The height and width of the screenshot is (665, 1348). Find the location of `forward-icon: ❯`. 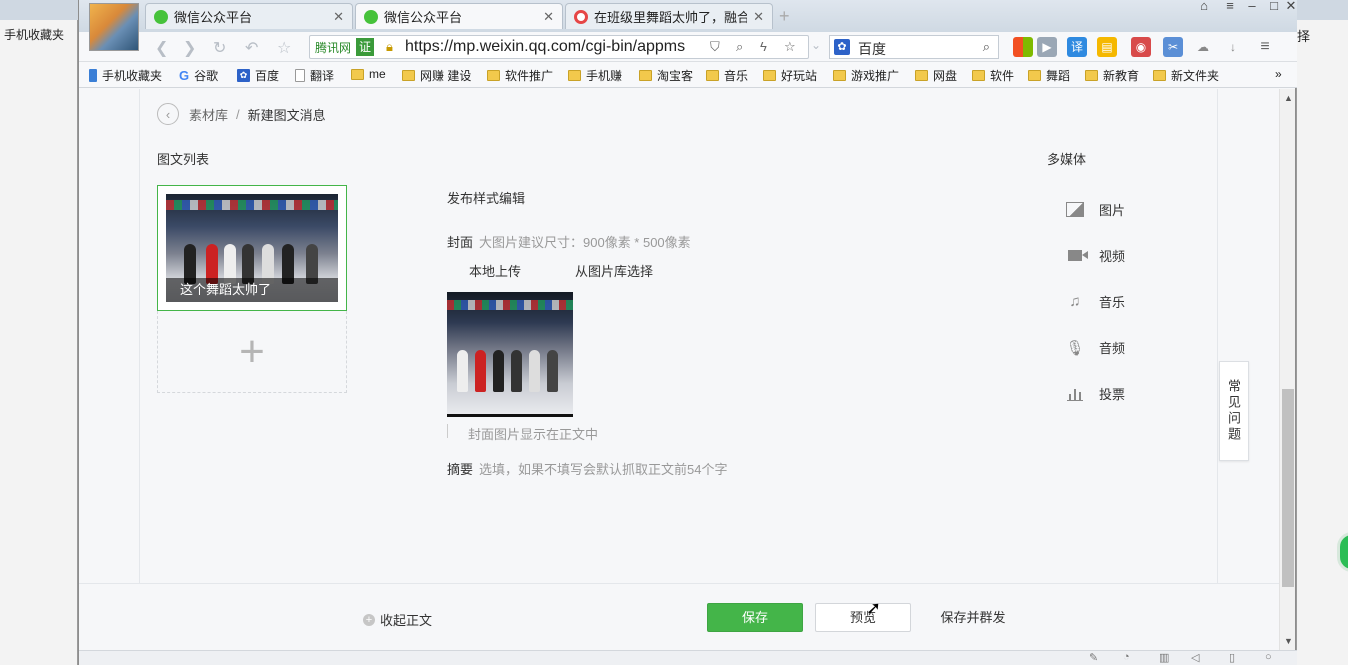

forward-icon: ❯ is located at coordinates (189, 48).